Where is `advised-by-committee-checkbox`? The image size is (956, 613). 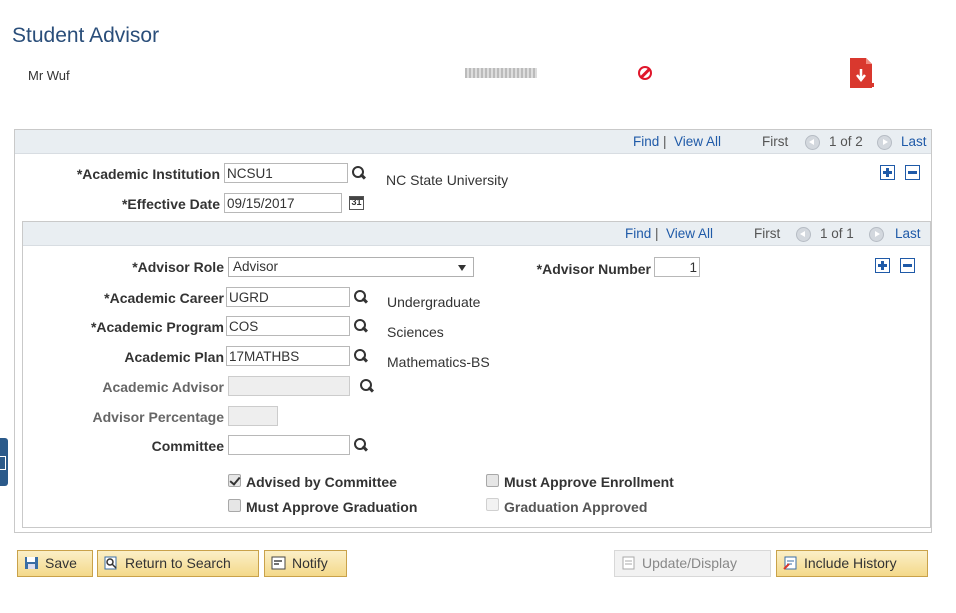 advised-by-committee-checkbox is located at coordinates (234, 480).